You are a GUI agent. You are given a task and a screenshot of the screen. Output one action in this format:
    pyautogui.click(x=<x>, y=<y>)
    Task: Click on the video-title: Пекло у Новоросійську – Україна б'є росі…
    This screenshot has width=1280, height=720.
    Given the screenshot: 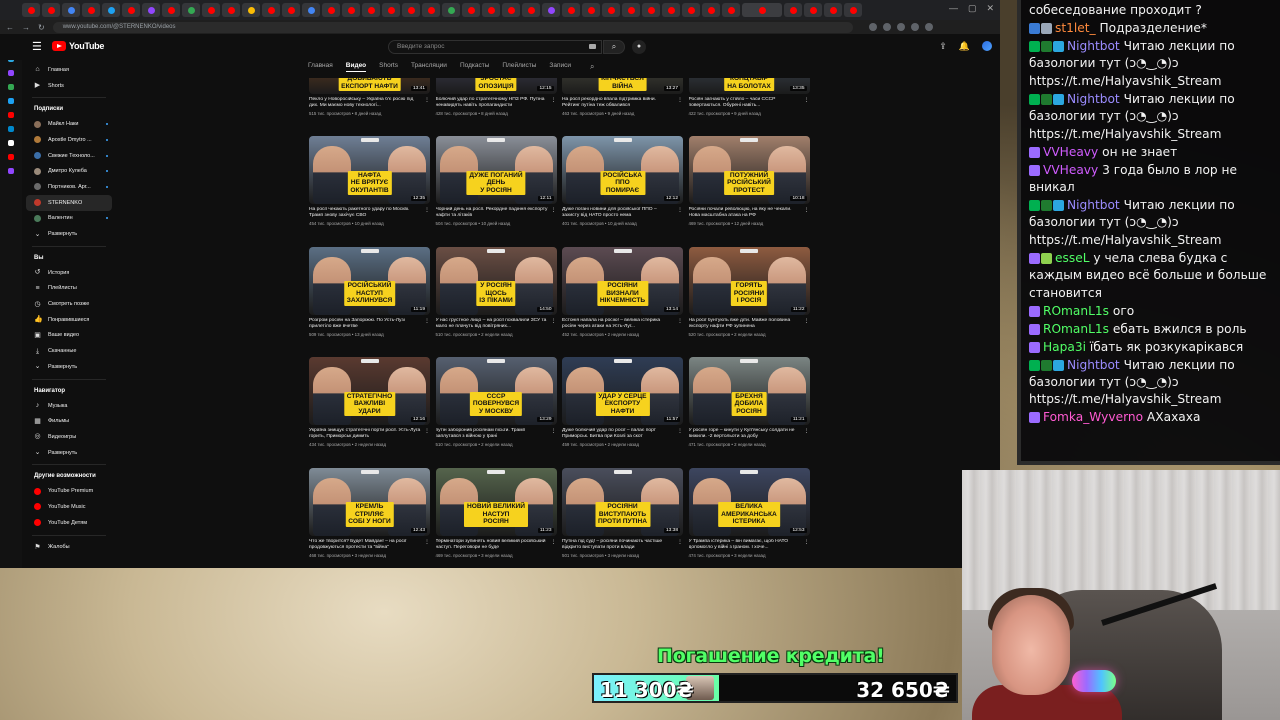 What is the action you would take?
    pyautogui.click(x=369, y=103)
    